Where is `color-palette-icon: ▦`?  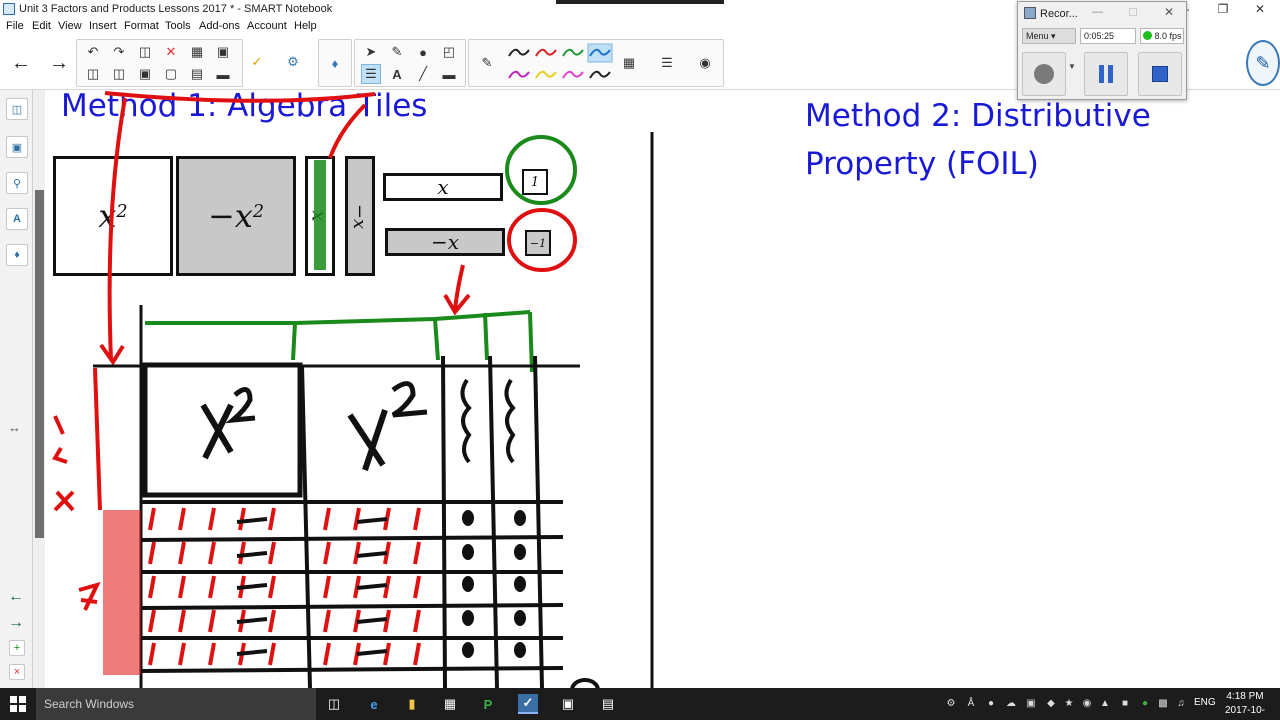
color-palette-icon: ▦ is located at coordinates (629, 63).